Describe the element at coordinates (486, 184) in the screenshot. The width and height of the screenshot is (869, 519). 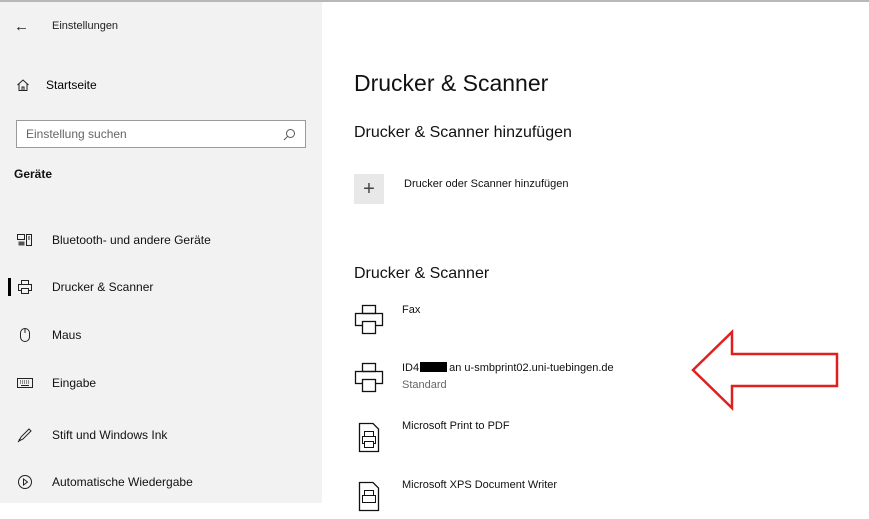
I see `add-printer-label: Drucker oder Scanner hinzufügen` at that location.